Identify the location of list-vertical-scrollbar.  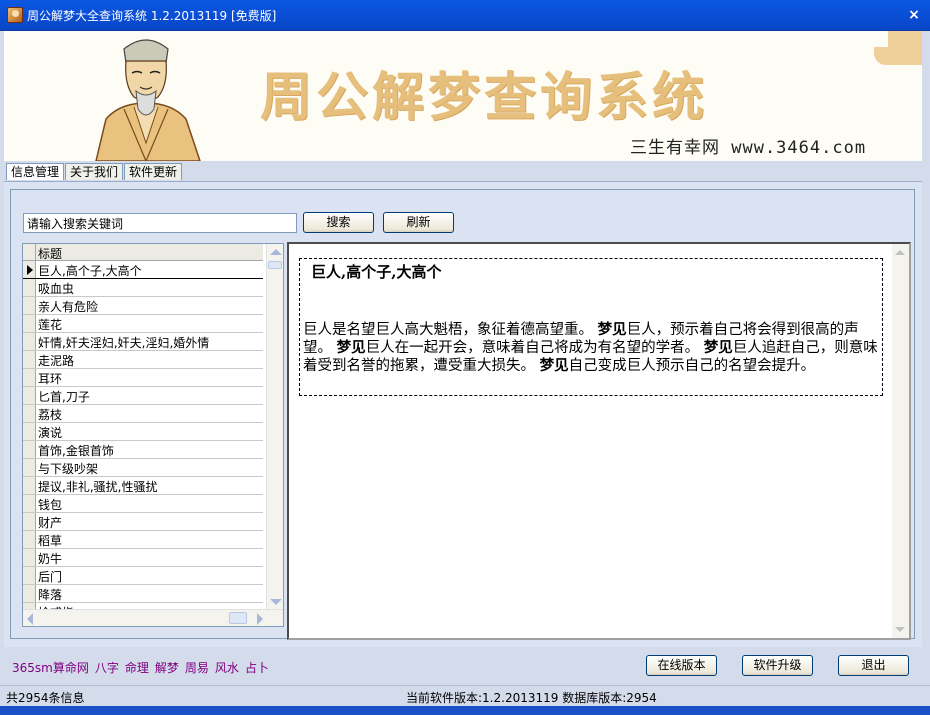
(274, 427).